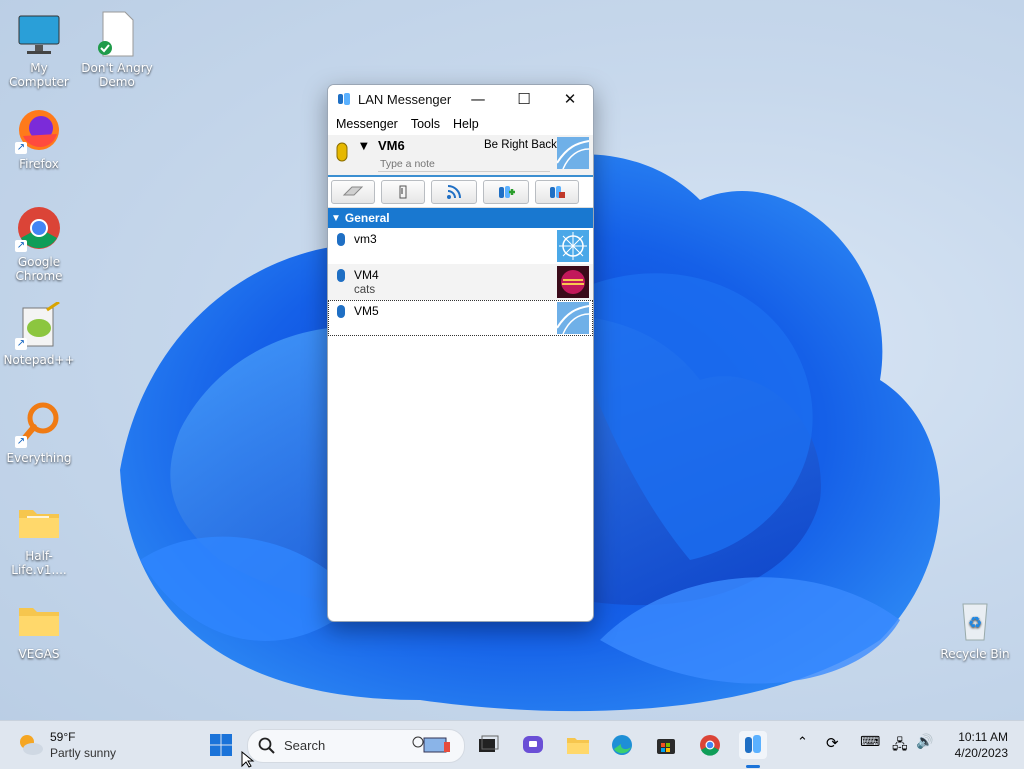  I want to click on collapse-icon: ▼, so click(336, 218).